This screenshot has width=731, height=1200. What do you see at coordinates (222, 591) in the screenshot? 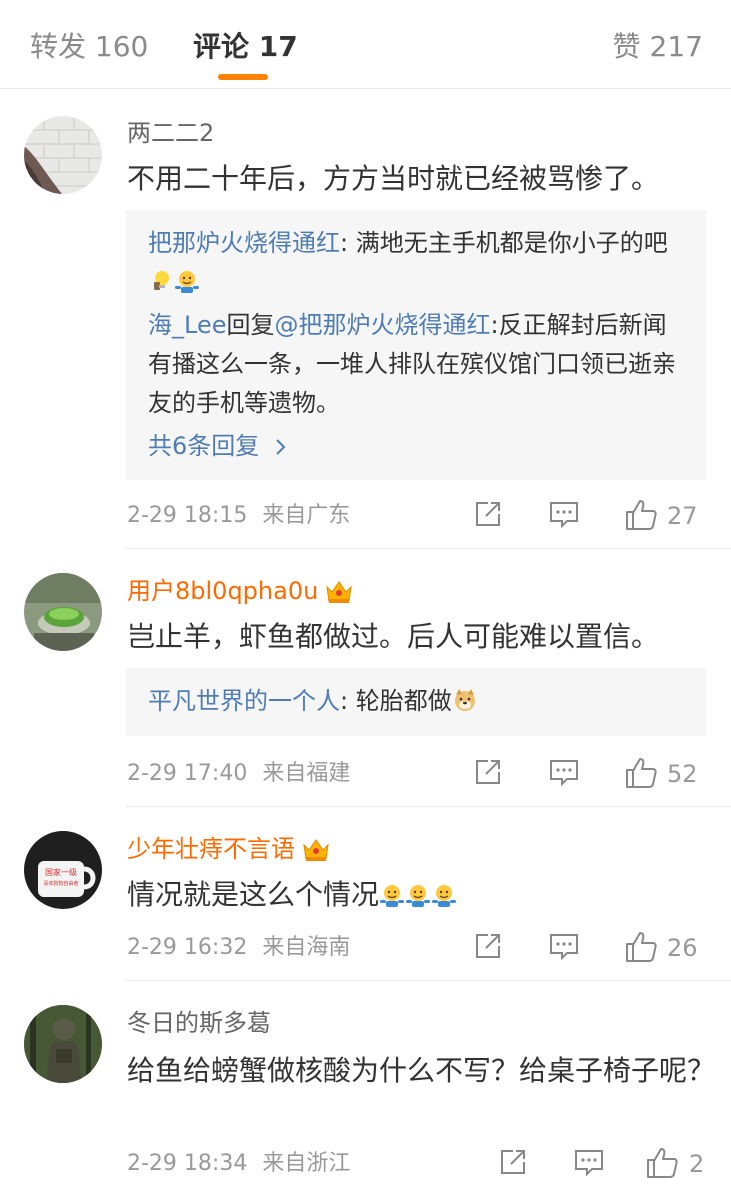
I see `username-label: 用户8bl0qpha0u` at bounding box center [222, 591].